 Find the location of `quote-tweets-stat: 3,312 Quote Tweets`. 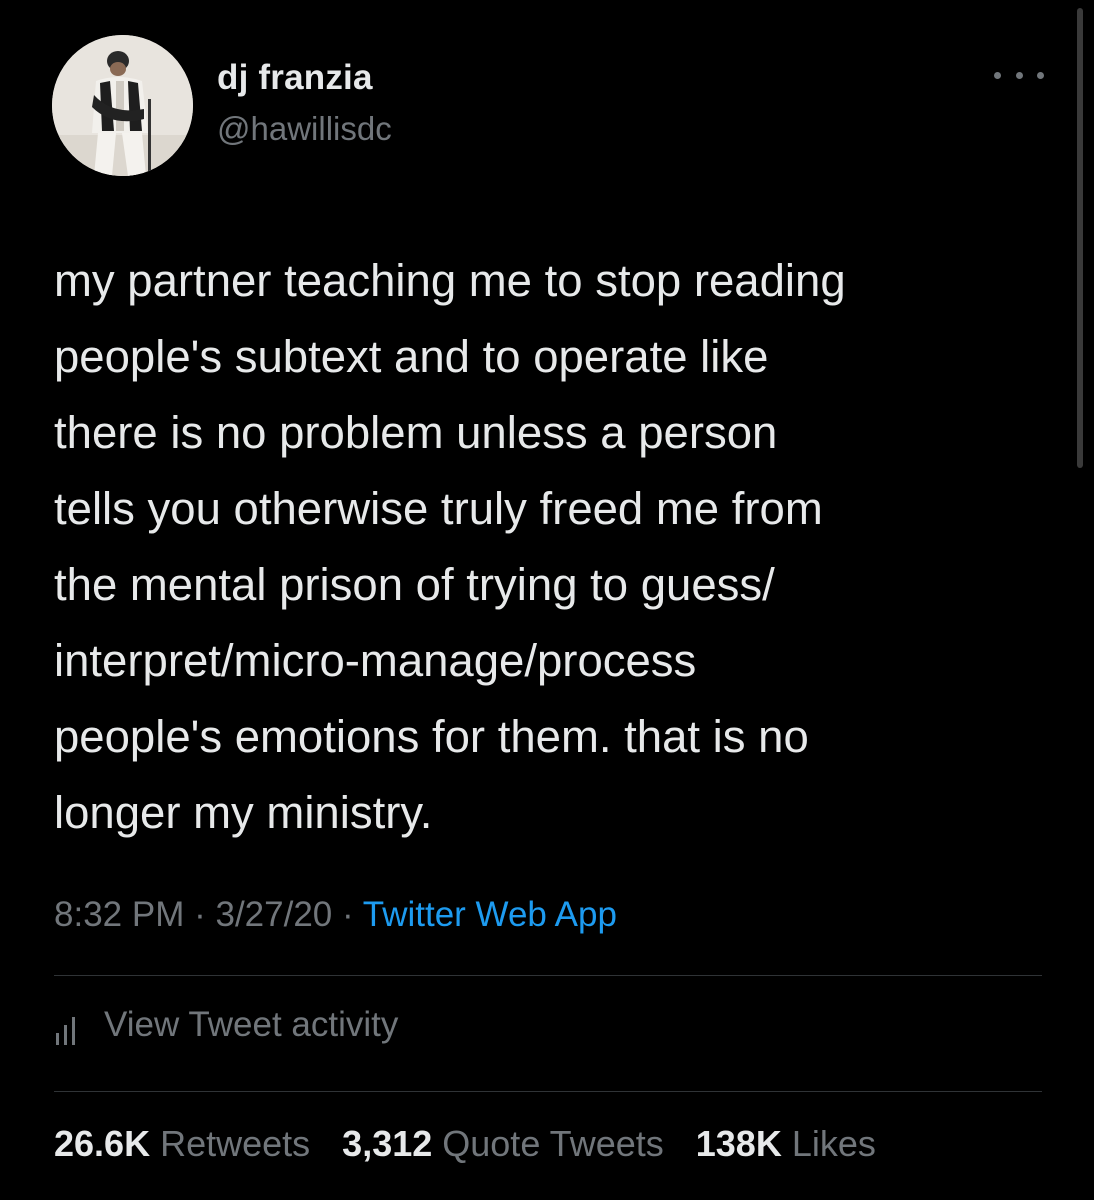

quote-tweets-stat: 3,312 Quote Tweets is located at coordinates (503, 1143).